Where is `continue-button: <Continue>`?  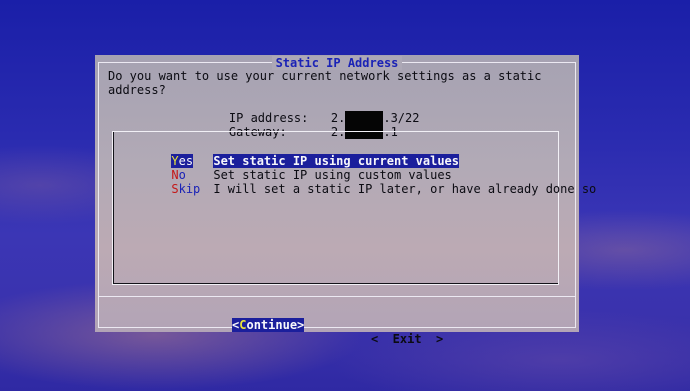
continue-button: <Continue> is located at coordinates (268, 325).